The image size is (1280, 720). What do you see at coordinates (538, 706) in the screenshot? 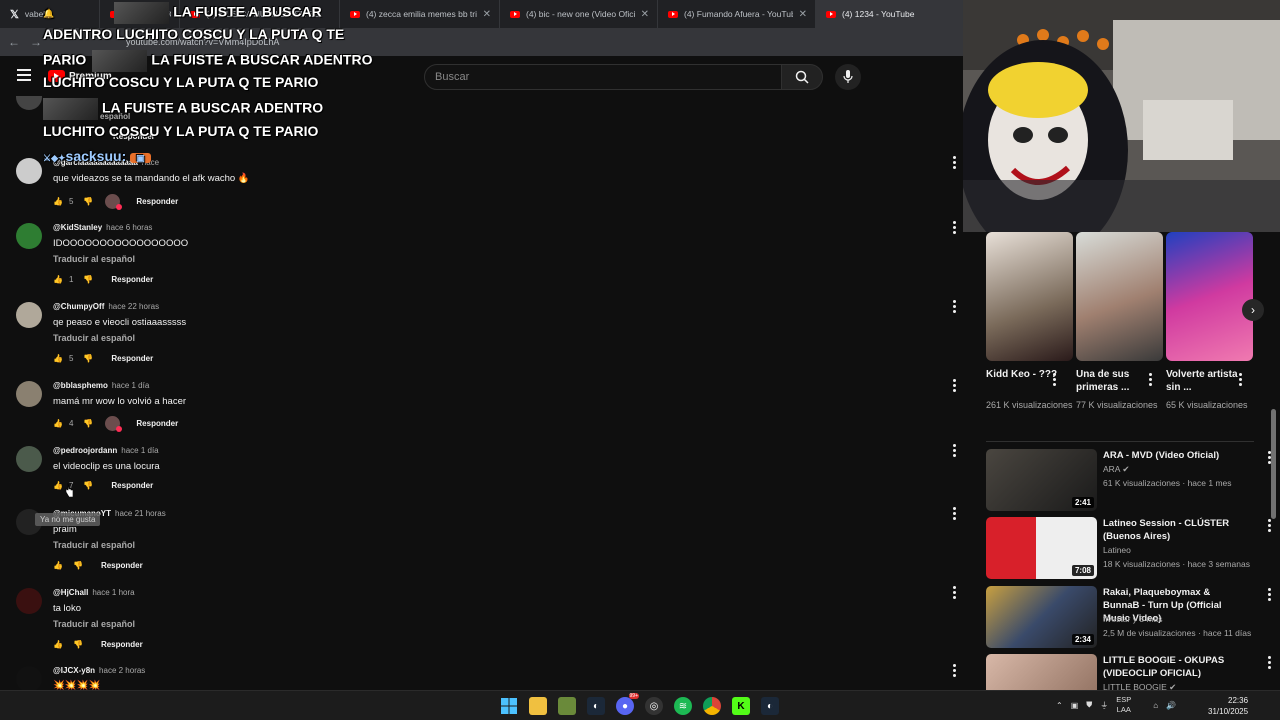
I see `file-explorer-icon` at bounding box center [538, 706].